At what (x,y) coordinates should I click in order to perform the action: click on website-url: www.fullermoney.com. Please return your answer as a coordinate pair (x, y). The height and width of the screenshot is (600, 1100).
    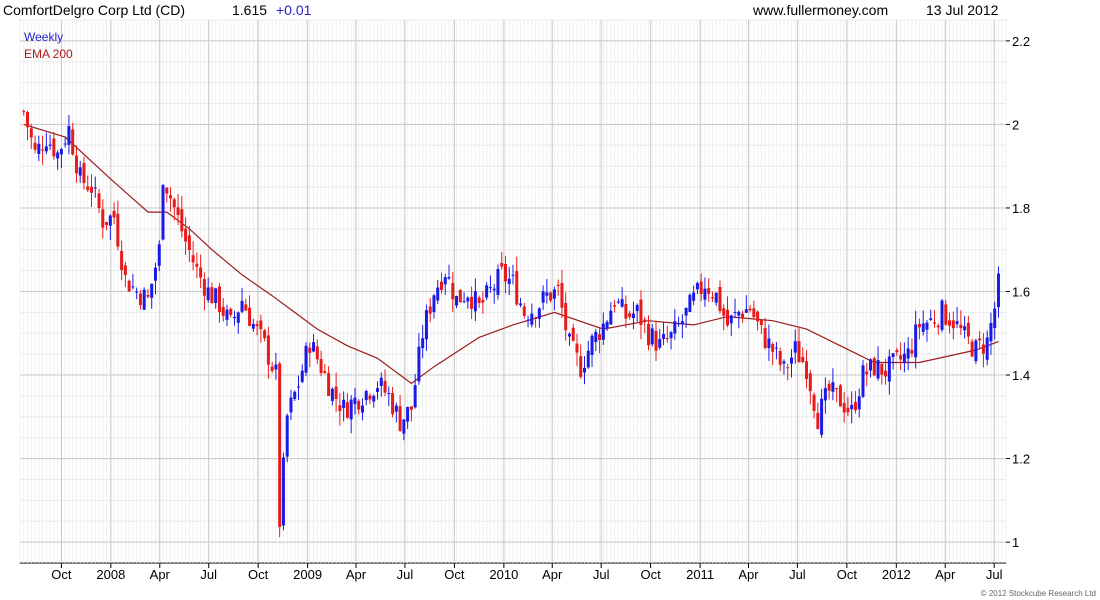
    Looking at the image, I should click on (820, 10).